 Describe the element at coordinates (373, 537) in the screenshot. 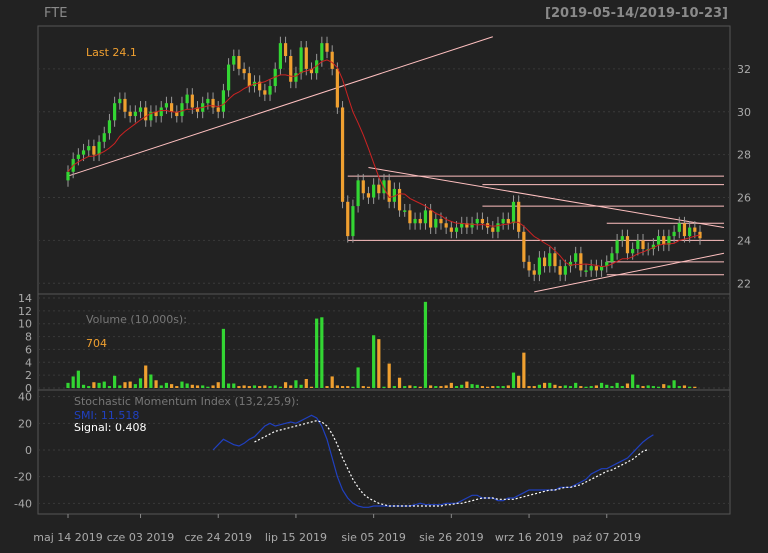

I see `x-axis-label: sie 05 2019` at that location.